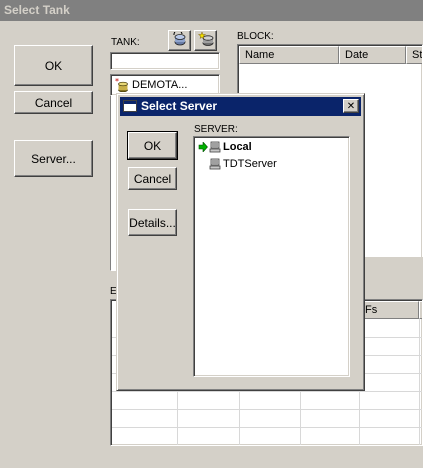 Image resolution: width=423 pixels, height=468 pixels. What do you see at coordinates (414, 55) in the screenshot?
I see `block-col-status: St` at bounding box center [414, 55].